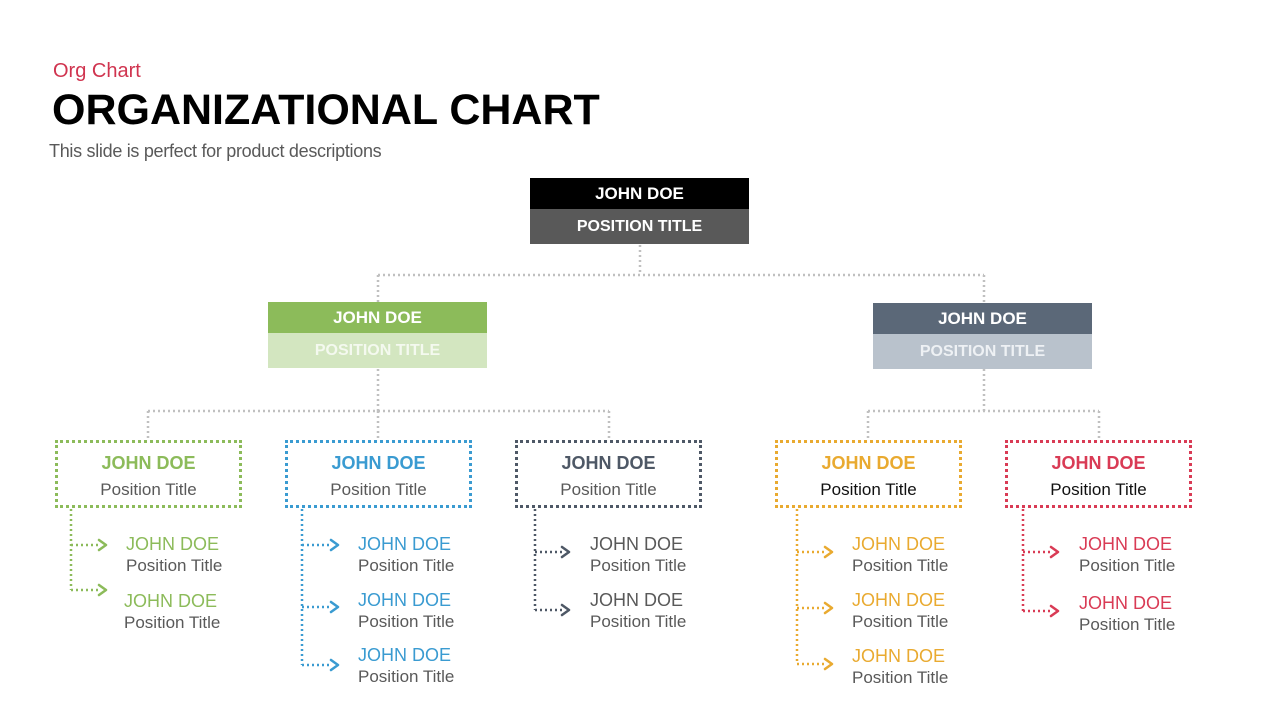 This screenshot has height=720, width=1280. Describe the element at coordinates (608, 474) in the screenshot. I see `org-node-lead-gray: JOHN DOE Position Title` at that location.